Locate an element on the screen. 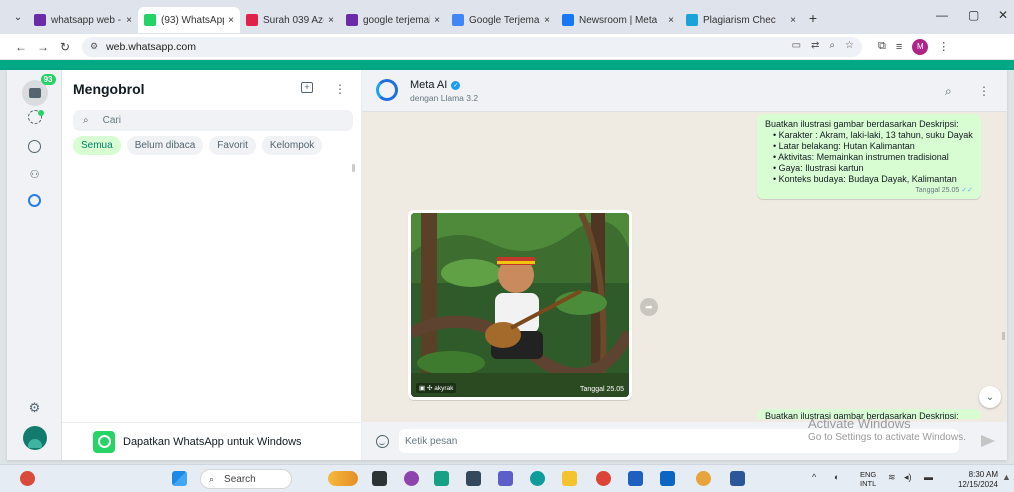 The image size is (1014, 492). filter-chip: Belum dibaca is located at coordinates (165, 145).